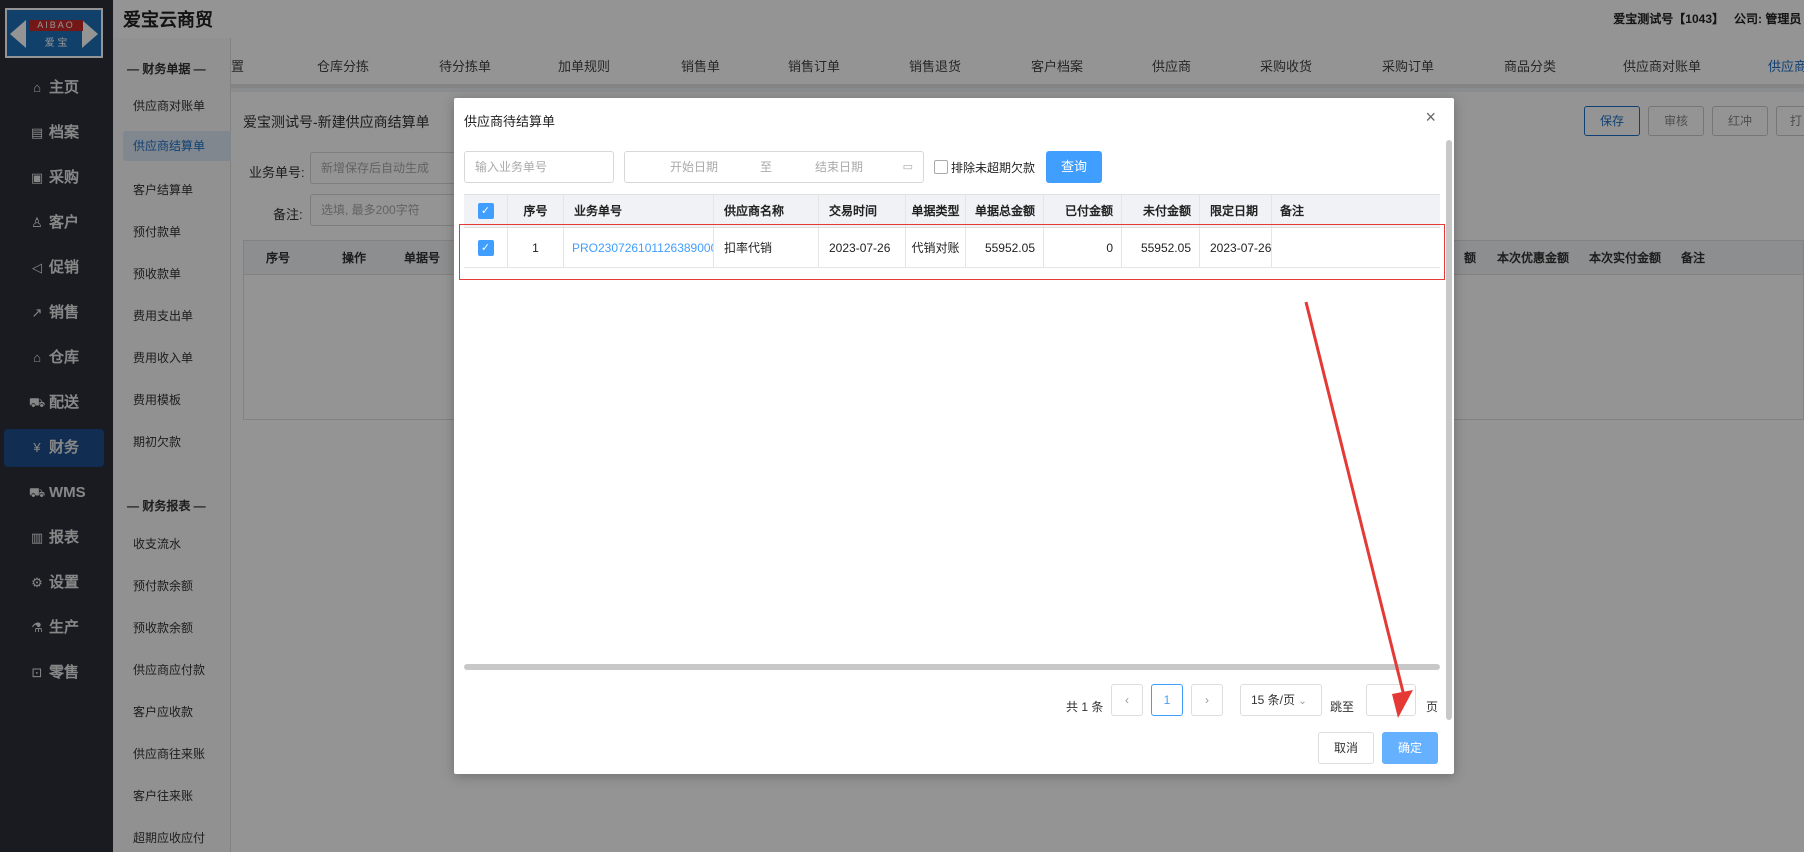 The width and height of the screenshot is (1804, 852). I want to click on dialog-title: 供应商待结算单, so click(510, 121).